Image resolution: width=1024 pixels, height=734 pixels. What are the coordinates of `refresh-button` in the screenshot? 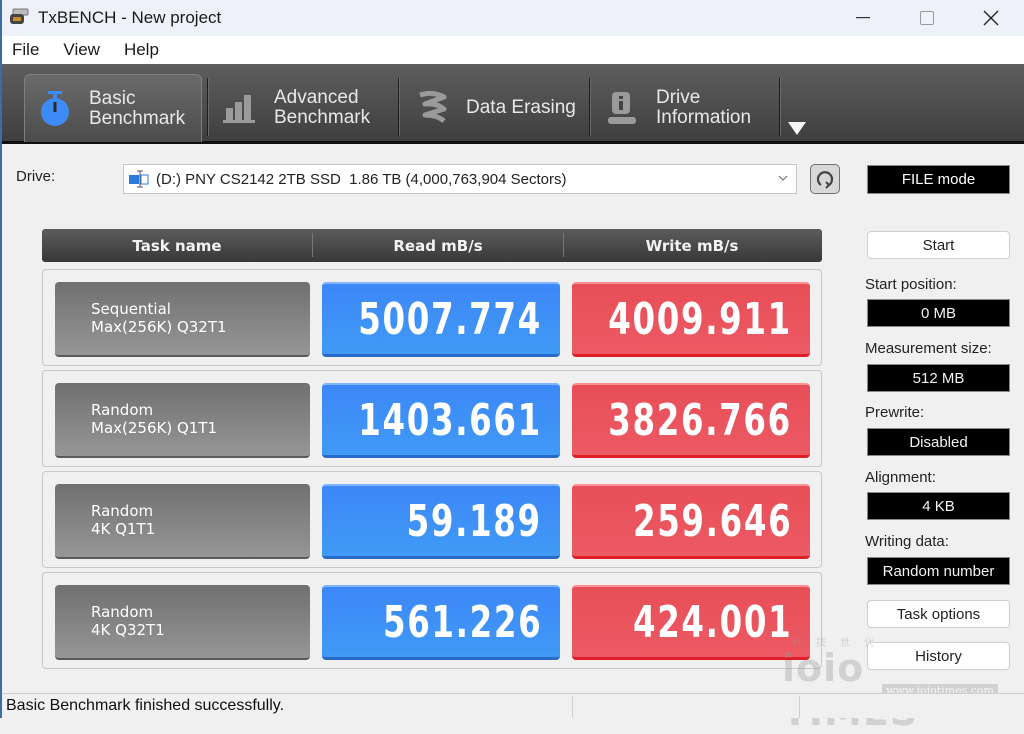 It's located at (825, 179).